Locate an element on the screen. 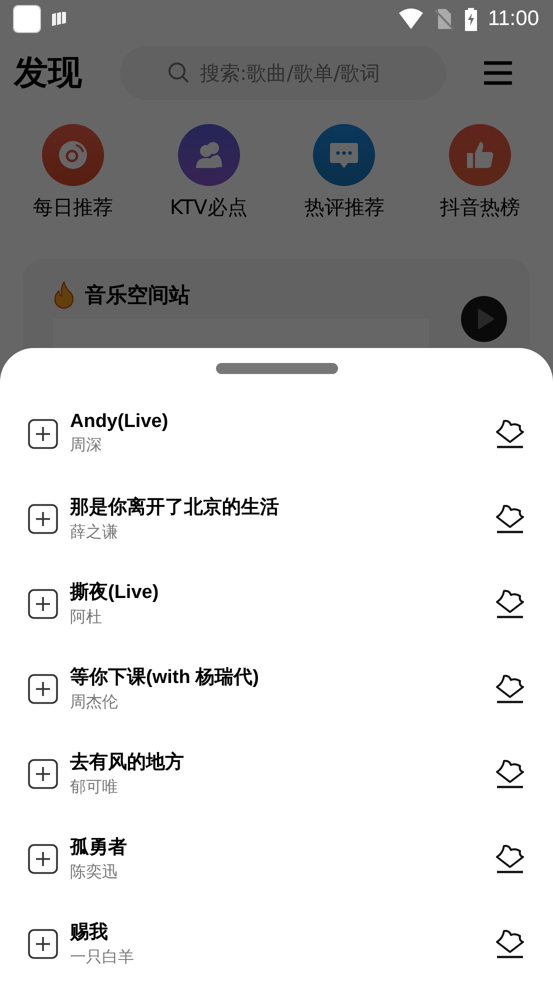 The image size is (553, 983). page-title: 发现 is located at coordinates (48, 73).